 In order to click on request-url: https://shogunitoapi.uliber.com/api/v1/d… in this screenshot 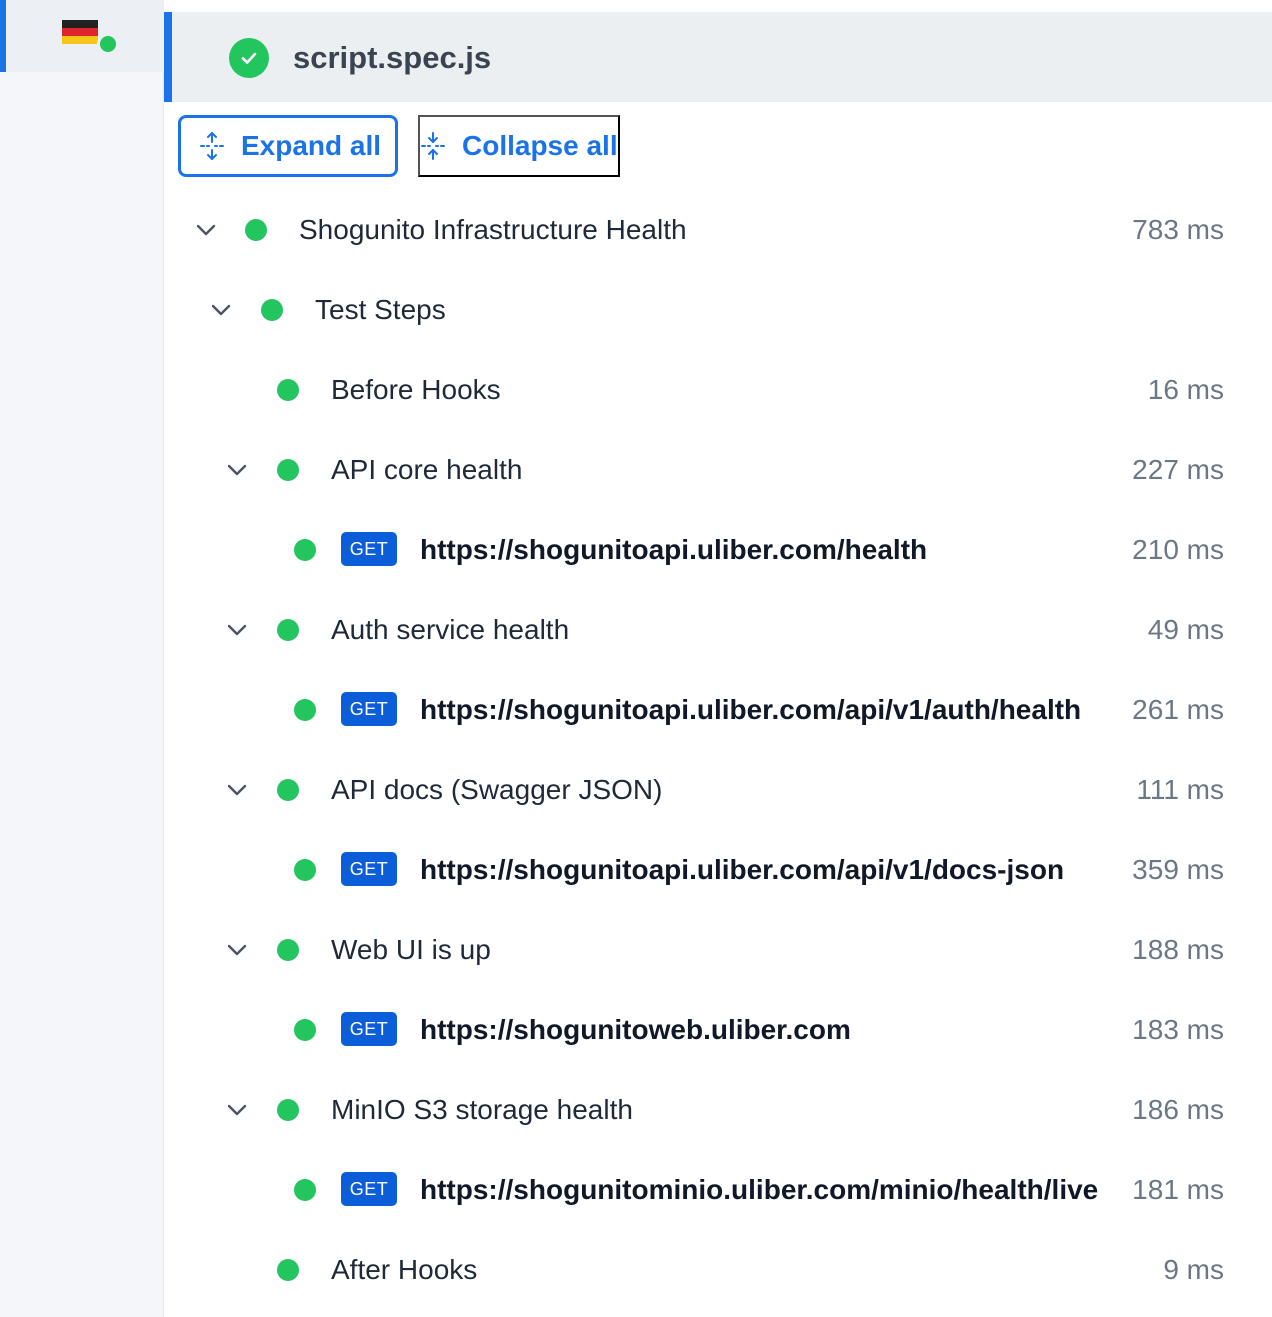, I will do `click(742, 869)`.